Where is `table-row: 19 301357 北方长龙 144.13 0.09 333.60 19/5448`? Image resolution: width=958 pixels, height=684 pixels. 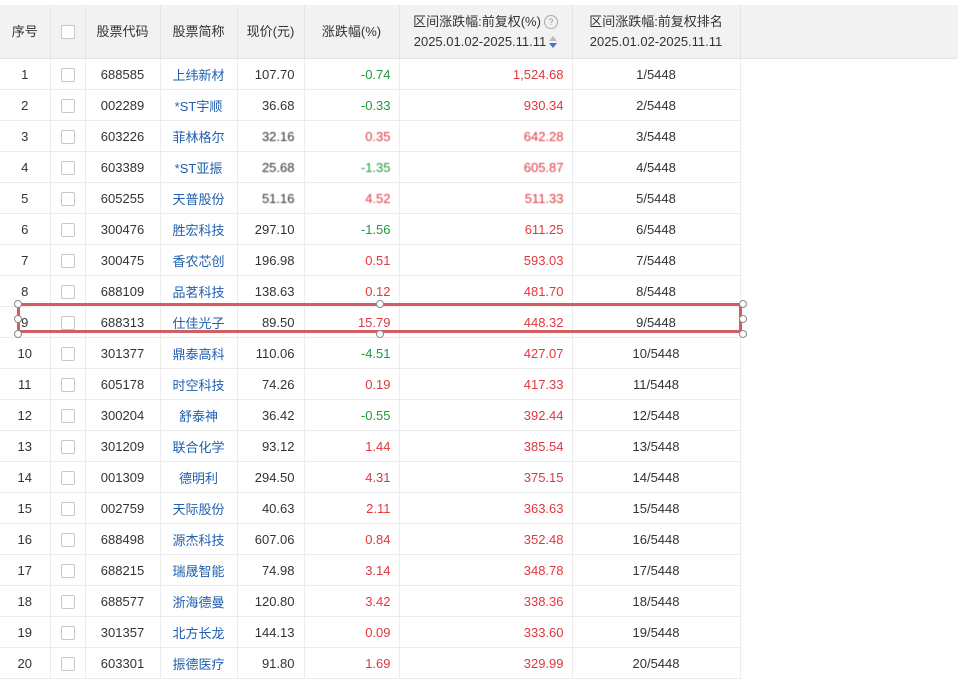
table-row: 19 301357 北方长龙 144.13 0.09 333.60 19/5448 is located at coordinates (370, 632).